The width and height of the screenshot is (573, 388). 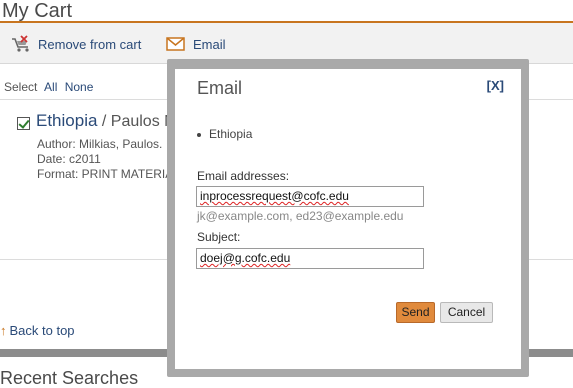 I want to click on close-button: [X], so click(x=495, y=85).